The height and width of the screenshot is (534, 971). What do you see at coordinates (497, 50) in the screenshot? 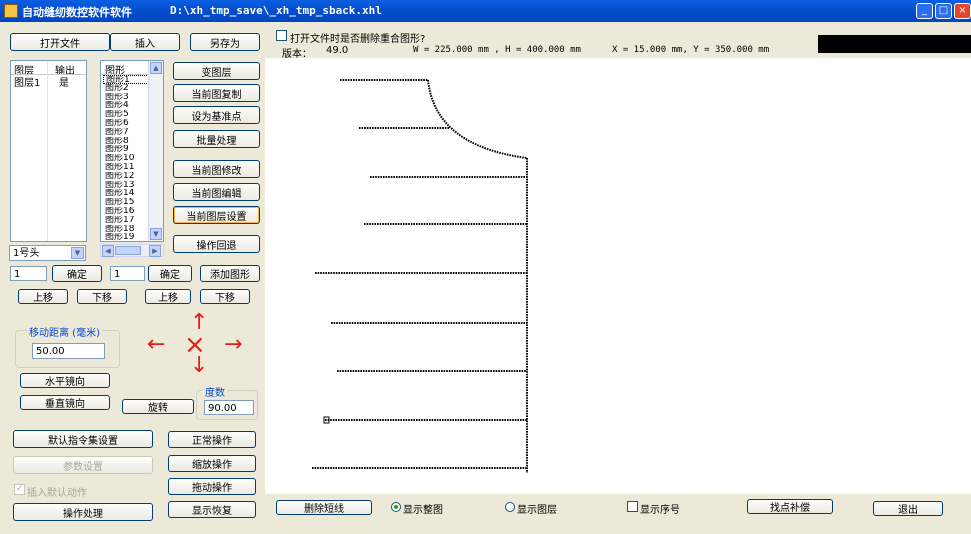
I see `size-readout: W = 225.000 mm , H = 400.000 mm` at bounding box center [497, 50].